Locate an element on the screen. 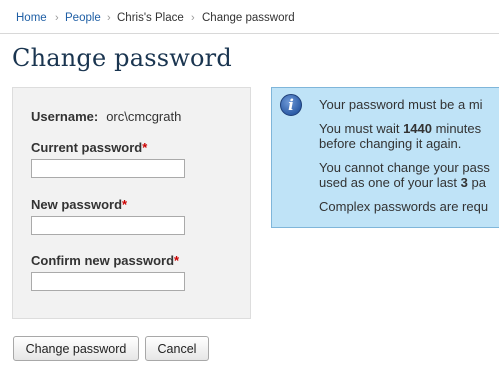 The height and width of the screenshot is (389, 499). confirm-password-label: Confirm new password is located at coordinates (103, 260).